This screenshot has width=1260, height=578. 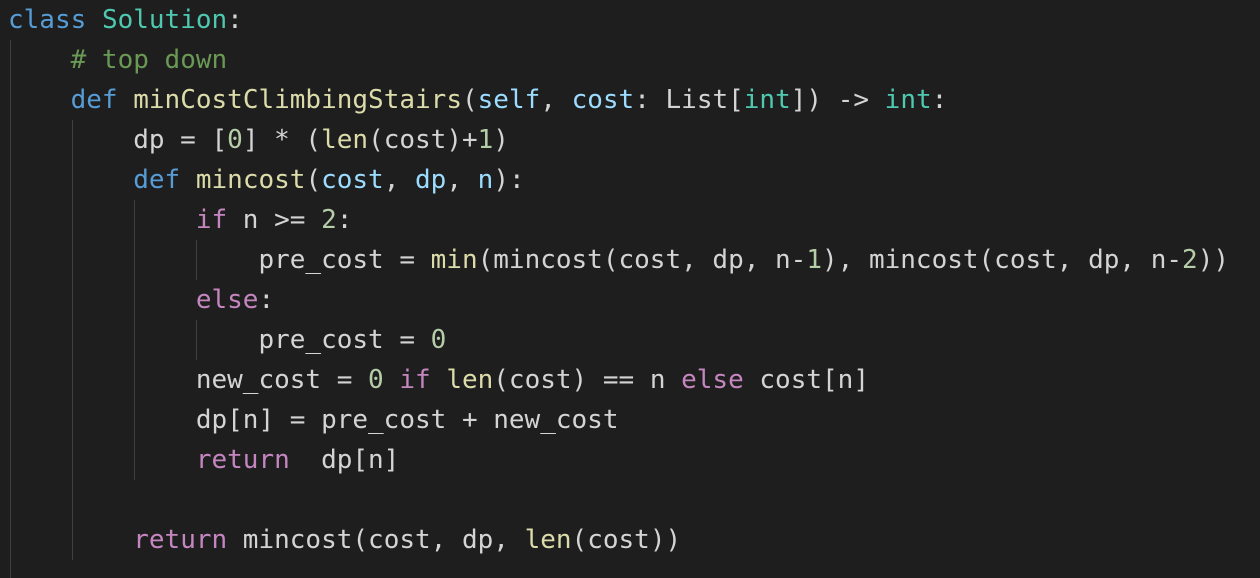 What do you see at coordinates (282, 140) in the screenshot?
I see `code-token: ] * (` at bounding box center [282, 140].